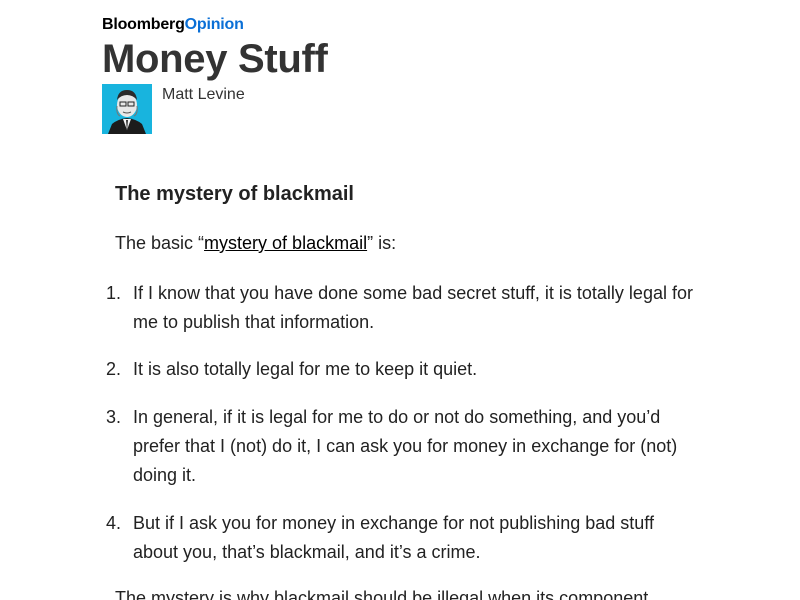 The height and width of the screenshot is (600, 800). I want to click on list-item-number: 3., so click(114, 417).